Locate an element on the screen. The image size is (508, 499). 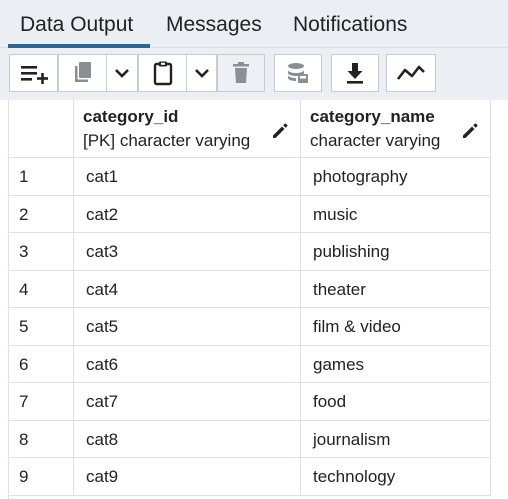
table-row: 2 cat2 music is located at coordinates (258, 214).